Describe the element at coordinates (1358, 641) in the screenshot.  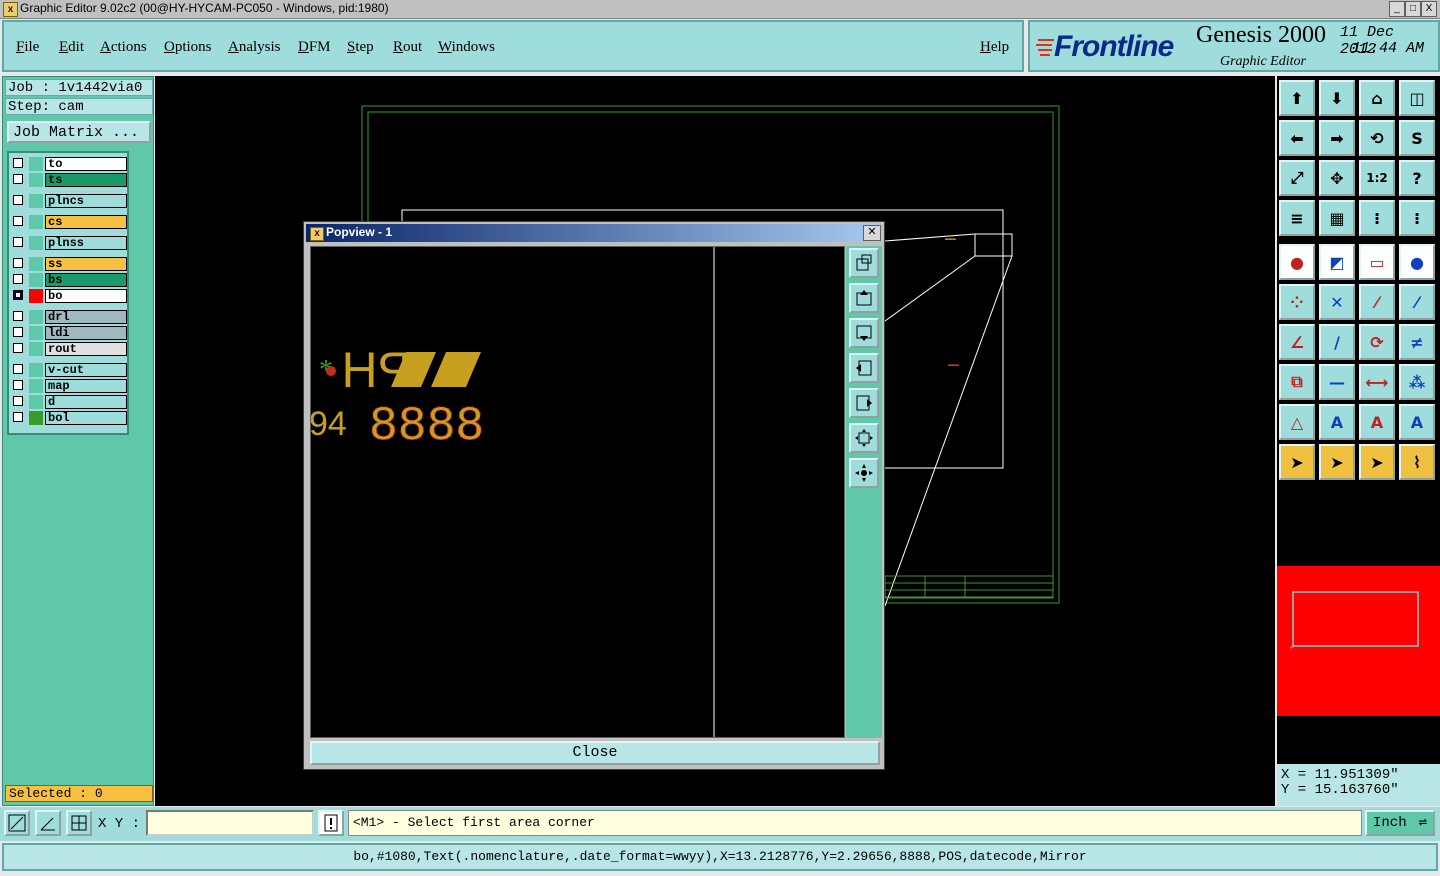
I see `overview-map: +` at that location.